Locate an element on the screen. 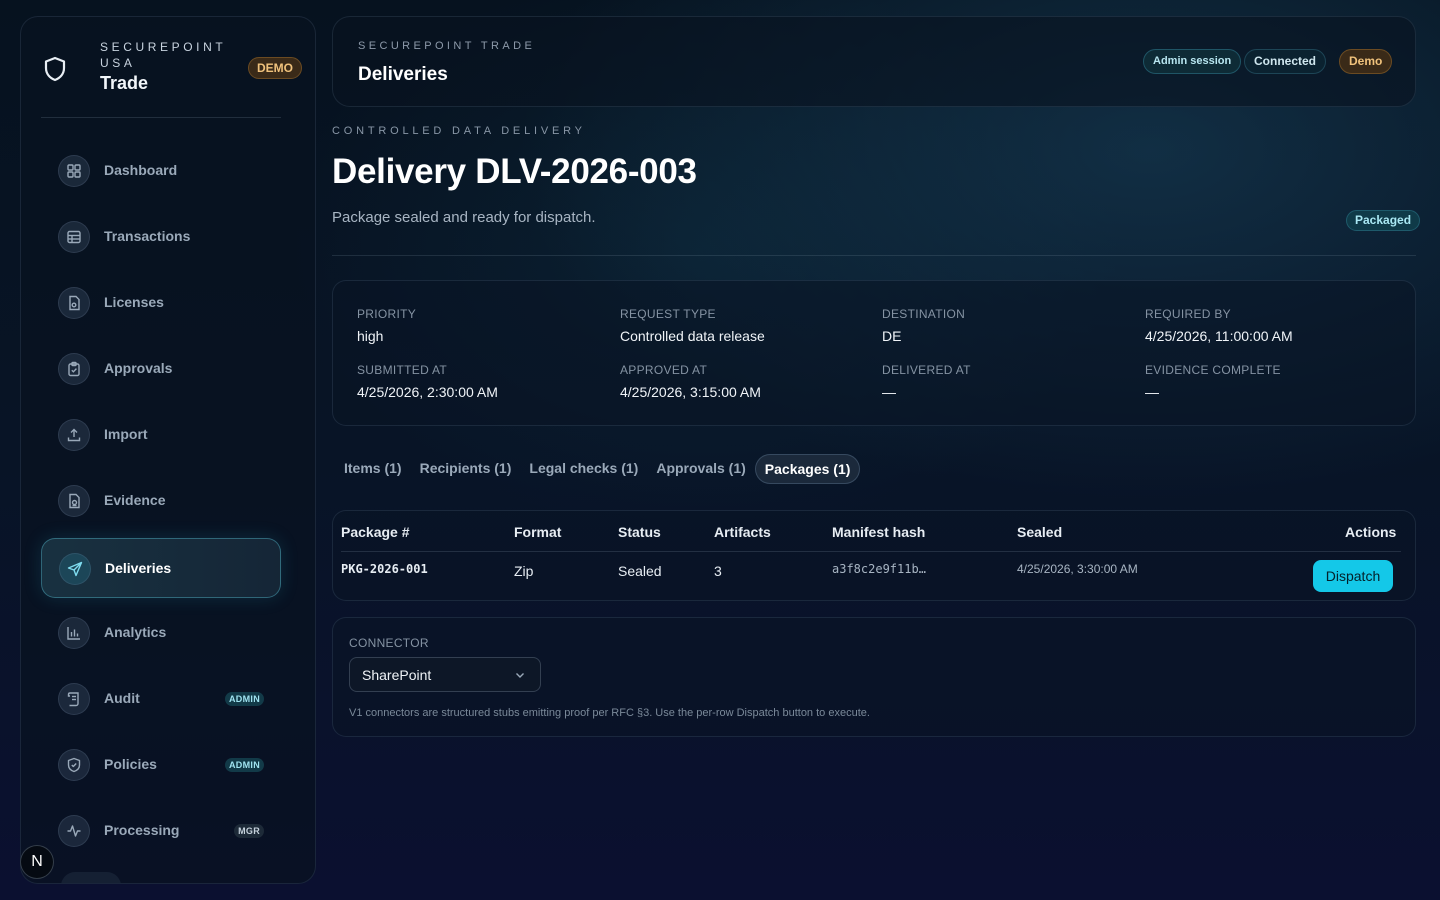 This screenshot has height=900, width=1440. column-header-manifest-hash: Manifest hash is located at coordinates (879, 532).